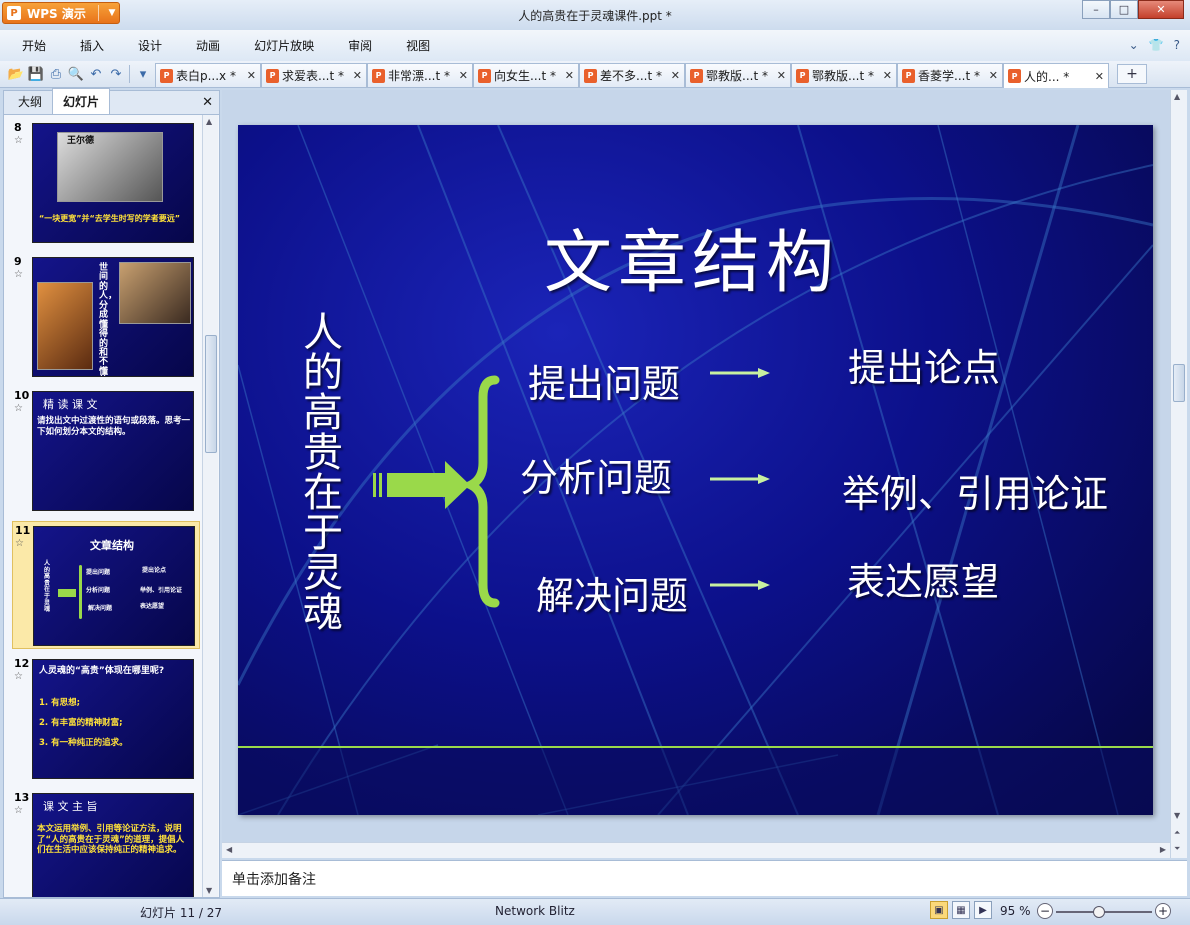  I want to click on slide-title: 文章结构, so click(692, 256).